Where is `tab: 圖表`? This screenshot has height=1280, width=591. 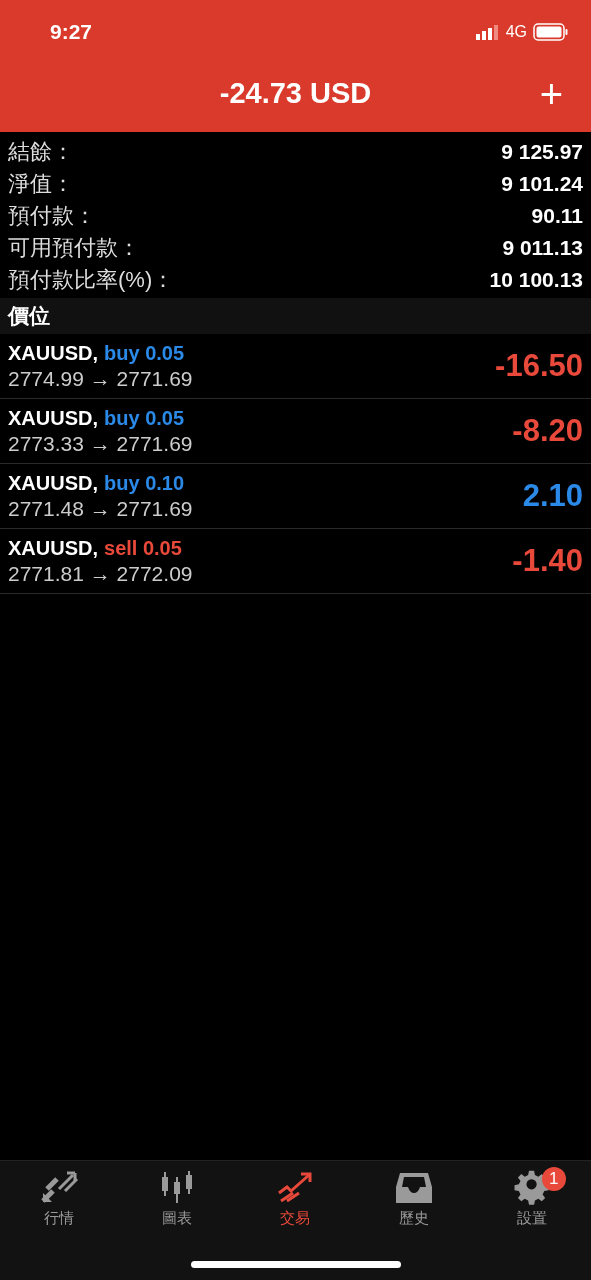
tab: 圖表 is located at coordinates (177, 1198).